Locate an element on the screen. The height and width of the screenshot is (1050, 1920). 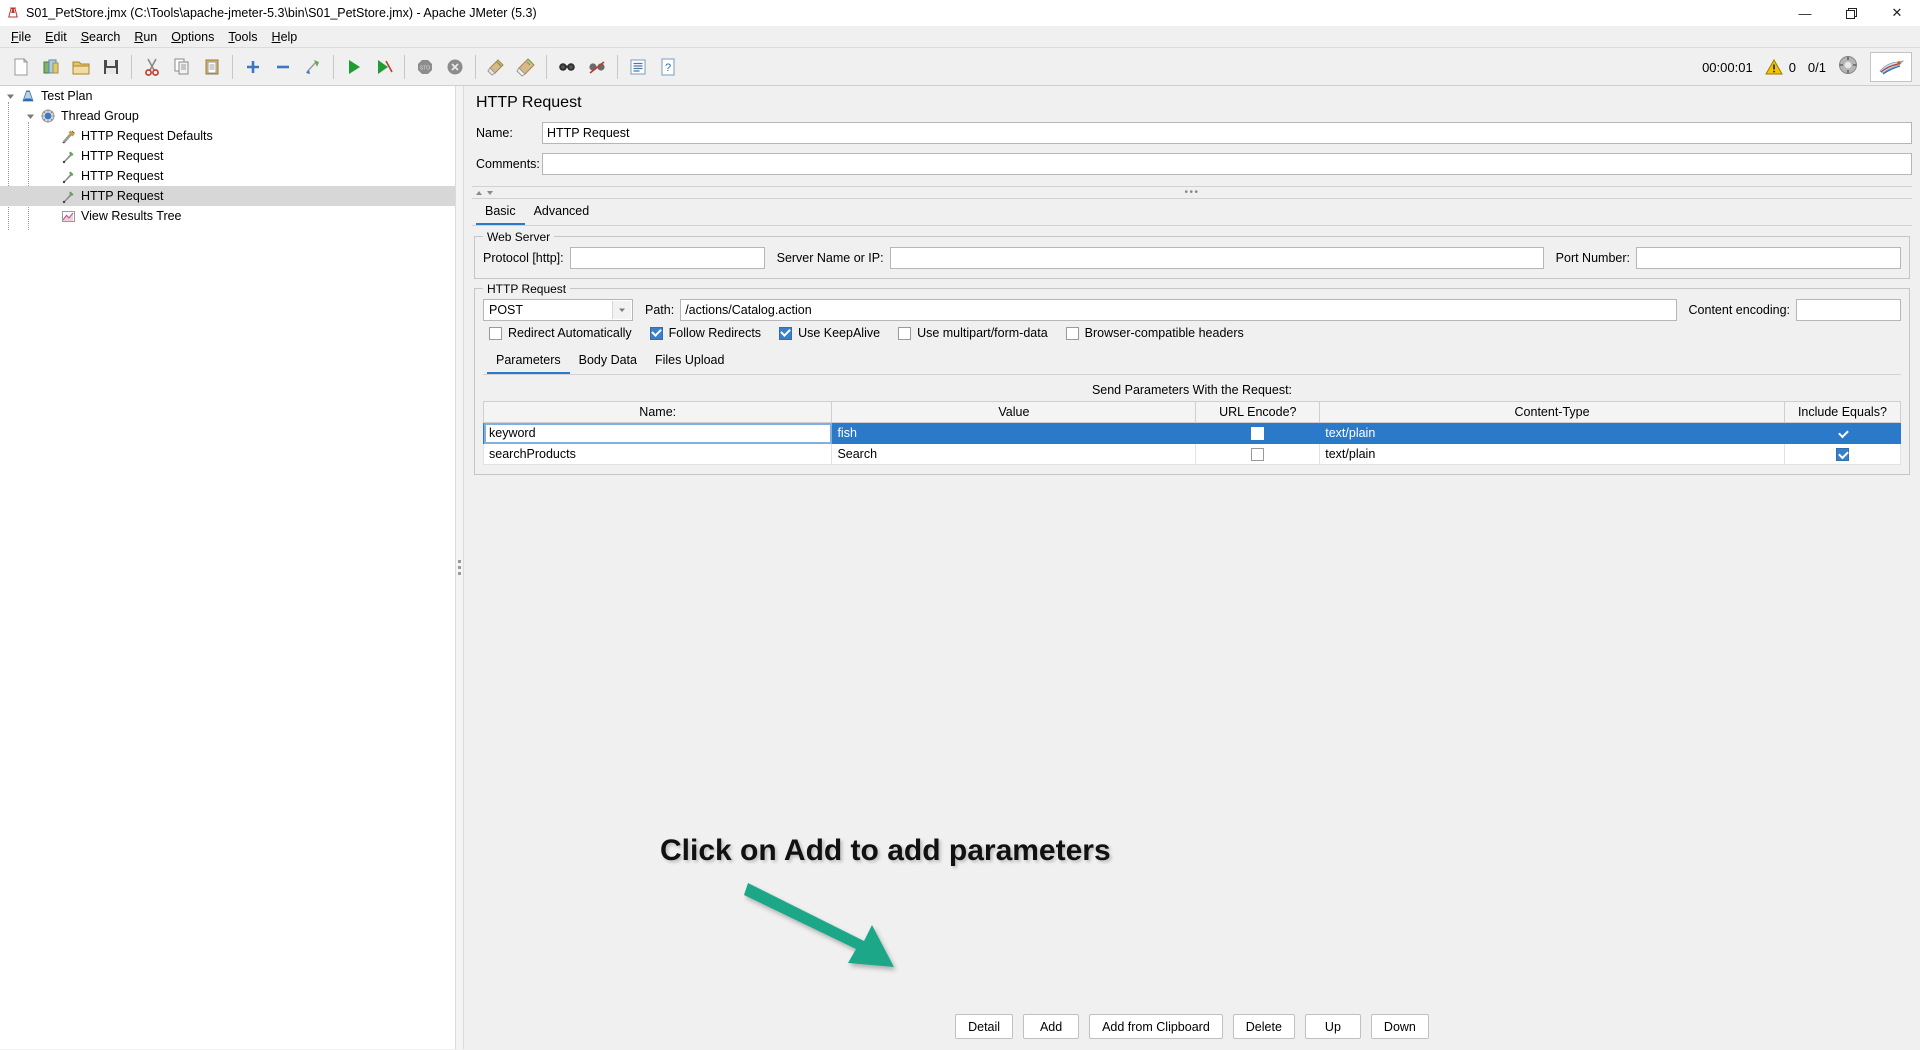
tab-files-upload: Files Upload is located at coordinates (689, 361).